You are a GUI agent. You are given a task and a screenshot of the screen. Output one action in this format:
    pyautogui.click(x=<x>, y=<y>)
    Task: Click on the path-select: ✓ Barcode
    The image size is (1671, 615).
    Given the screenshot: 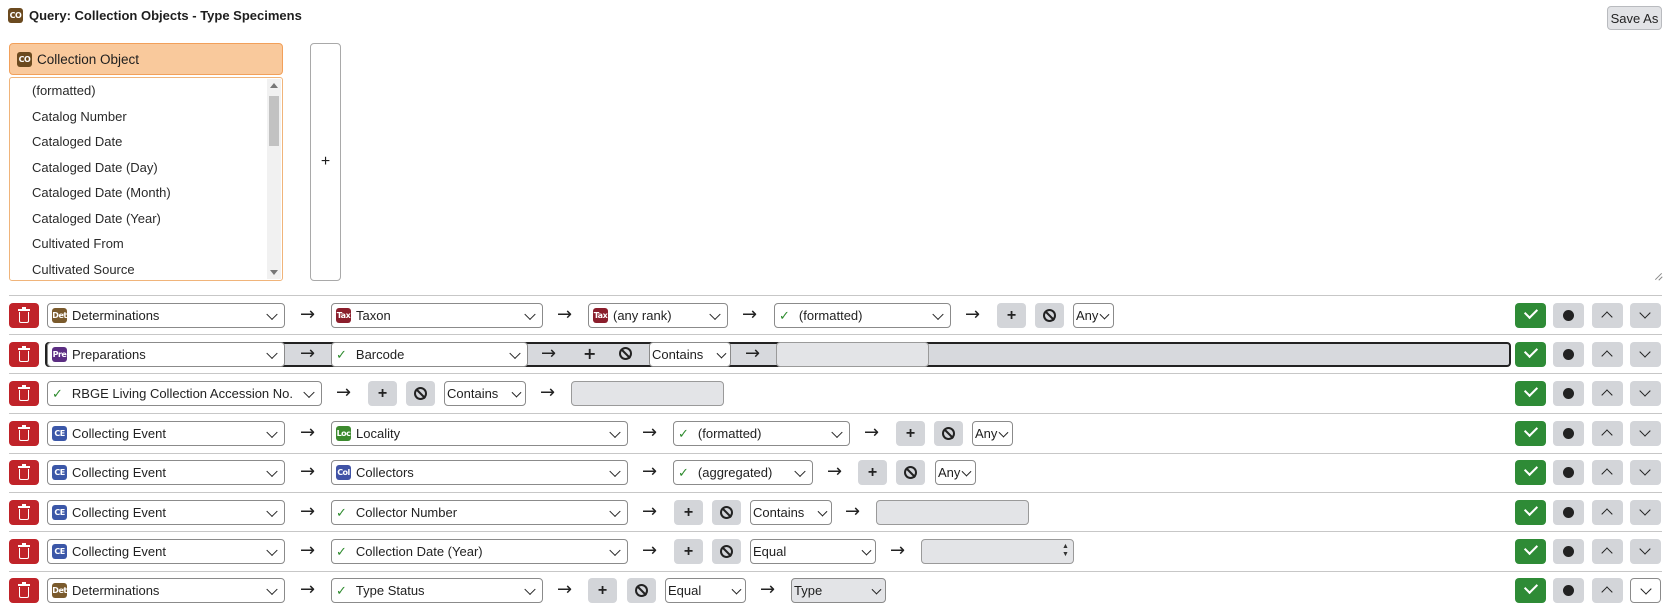 What is the action you would take?
    pyautogui.click(x=429, y=354)
    